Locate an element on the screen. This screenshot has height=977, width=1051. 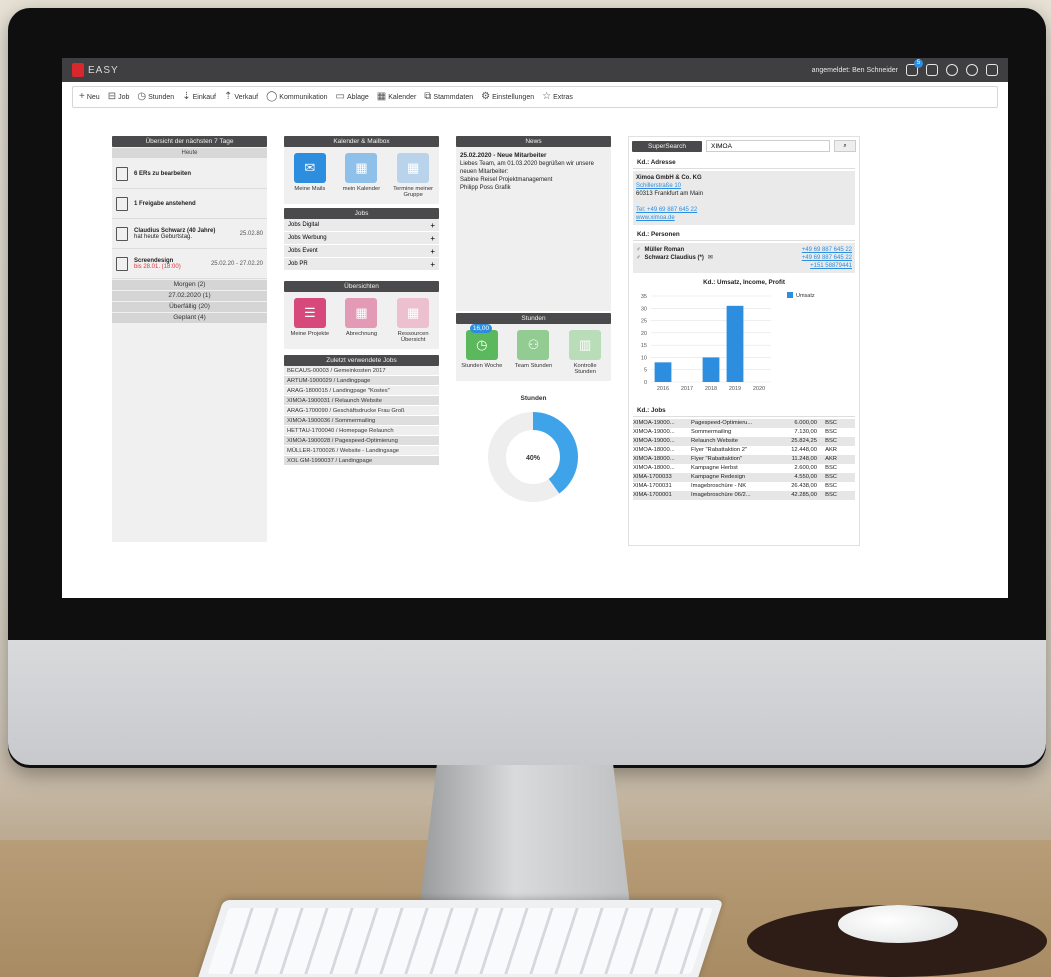
toolbar-item-einstellungen: ⚙ Einstellungen is located at coordinates (507, 97).